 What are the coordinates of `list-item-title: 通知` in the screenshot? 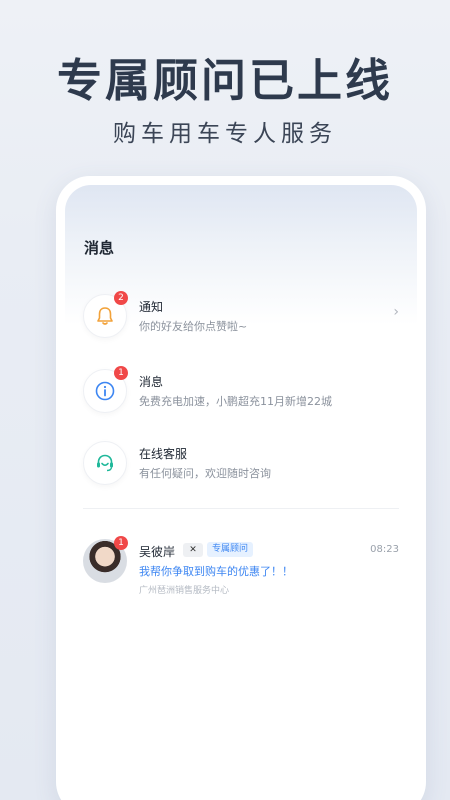 It's located at (151, 307).